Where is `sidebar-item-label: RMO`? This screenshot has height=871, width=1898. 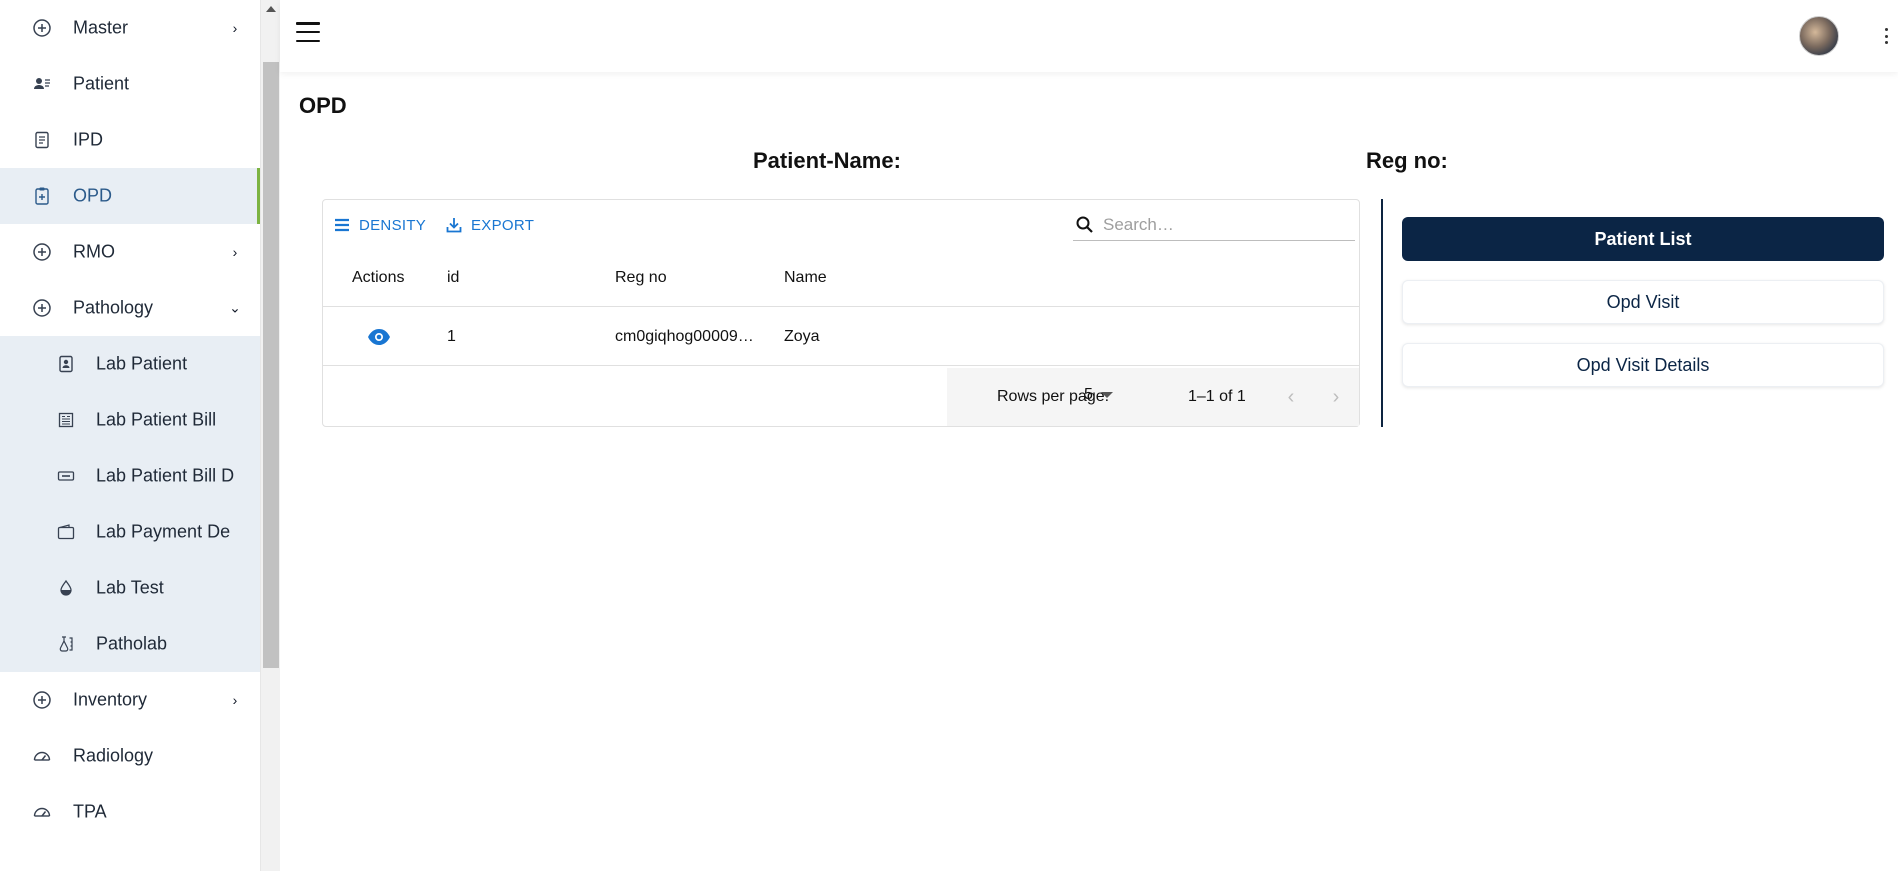
sidebar-item-label: RMO is located at coordinates (94, 251).